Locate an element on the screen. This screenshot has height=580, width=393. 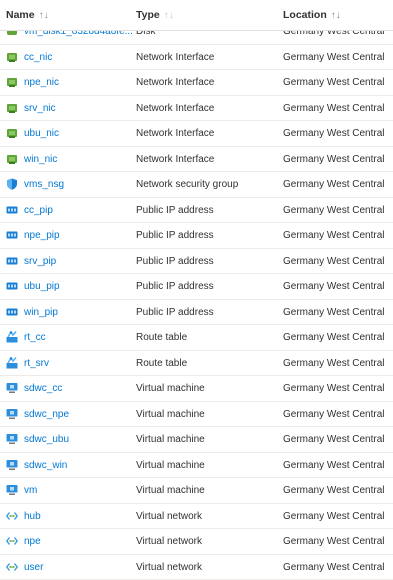
resource-name-link: cc_nic is located at coordinates (38, 57).